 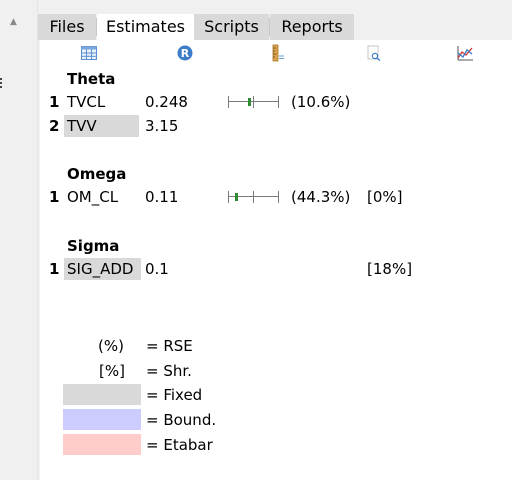 I want to click on section-title-sigma: Sigma, so click(x=93, y=246).